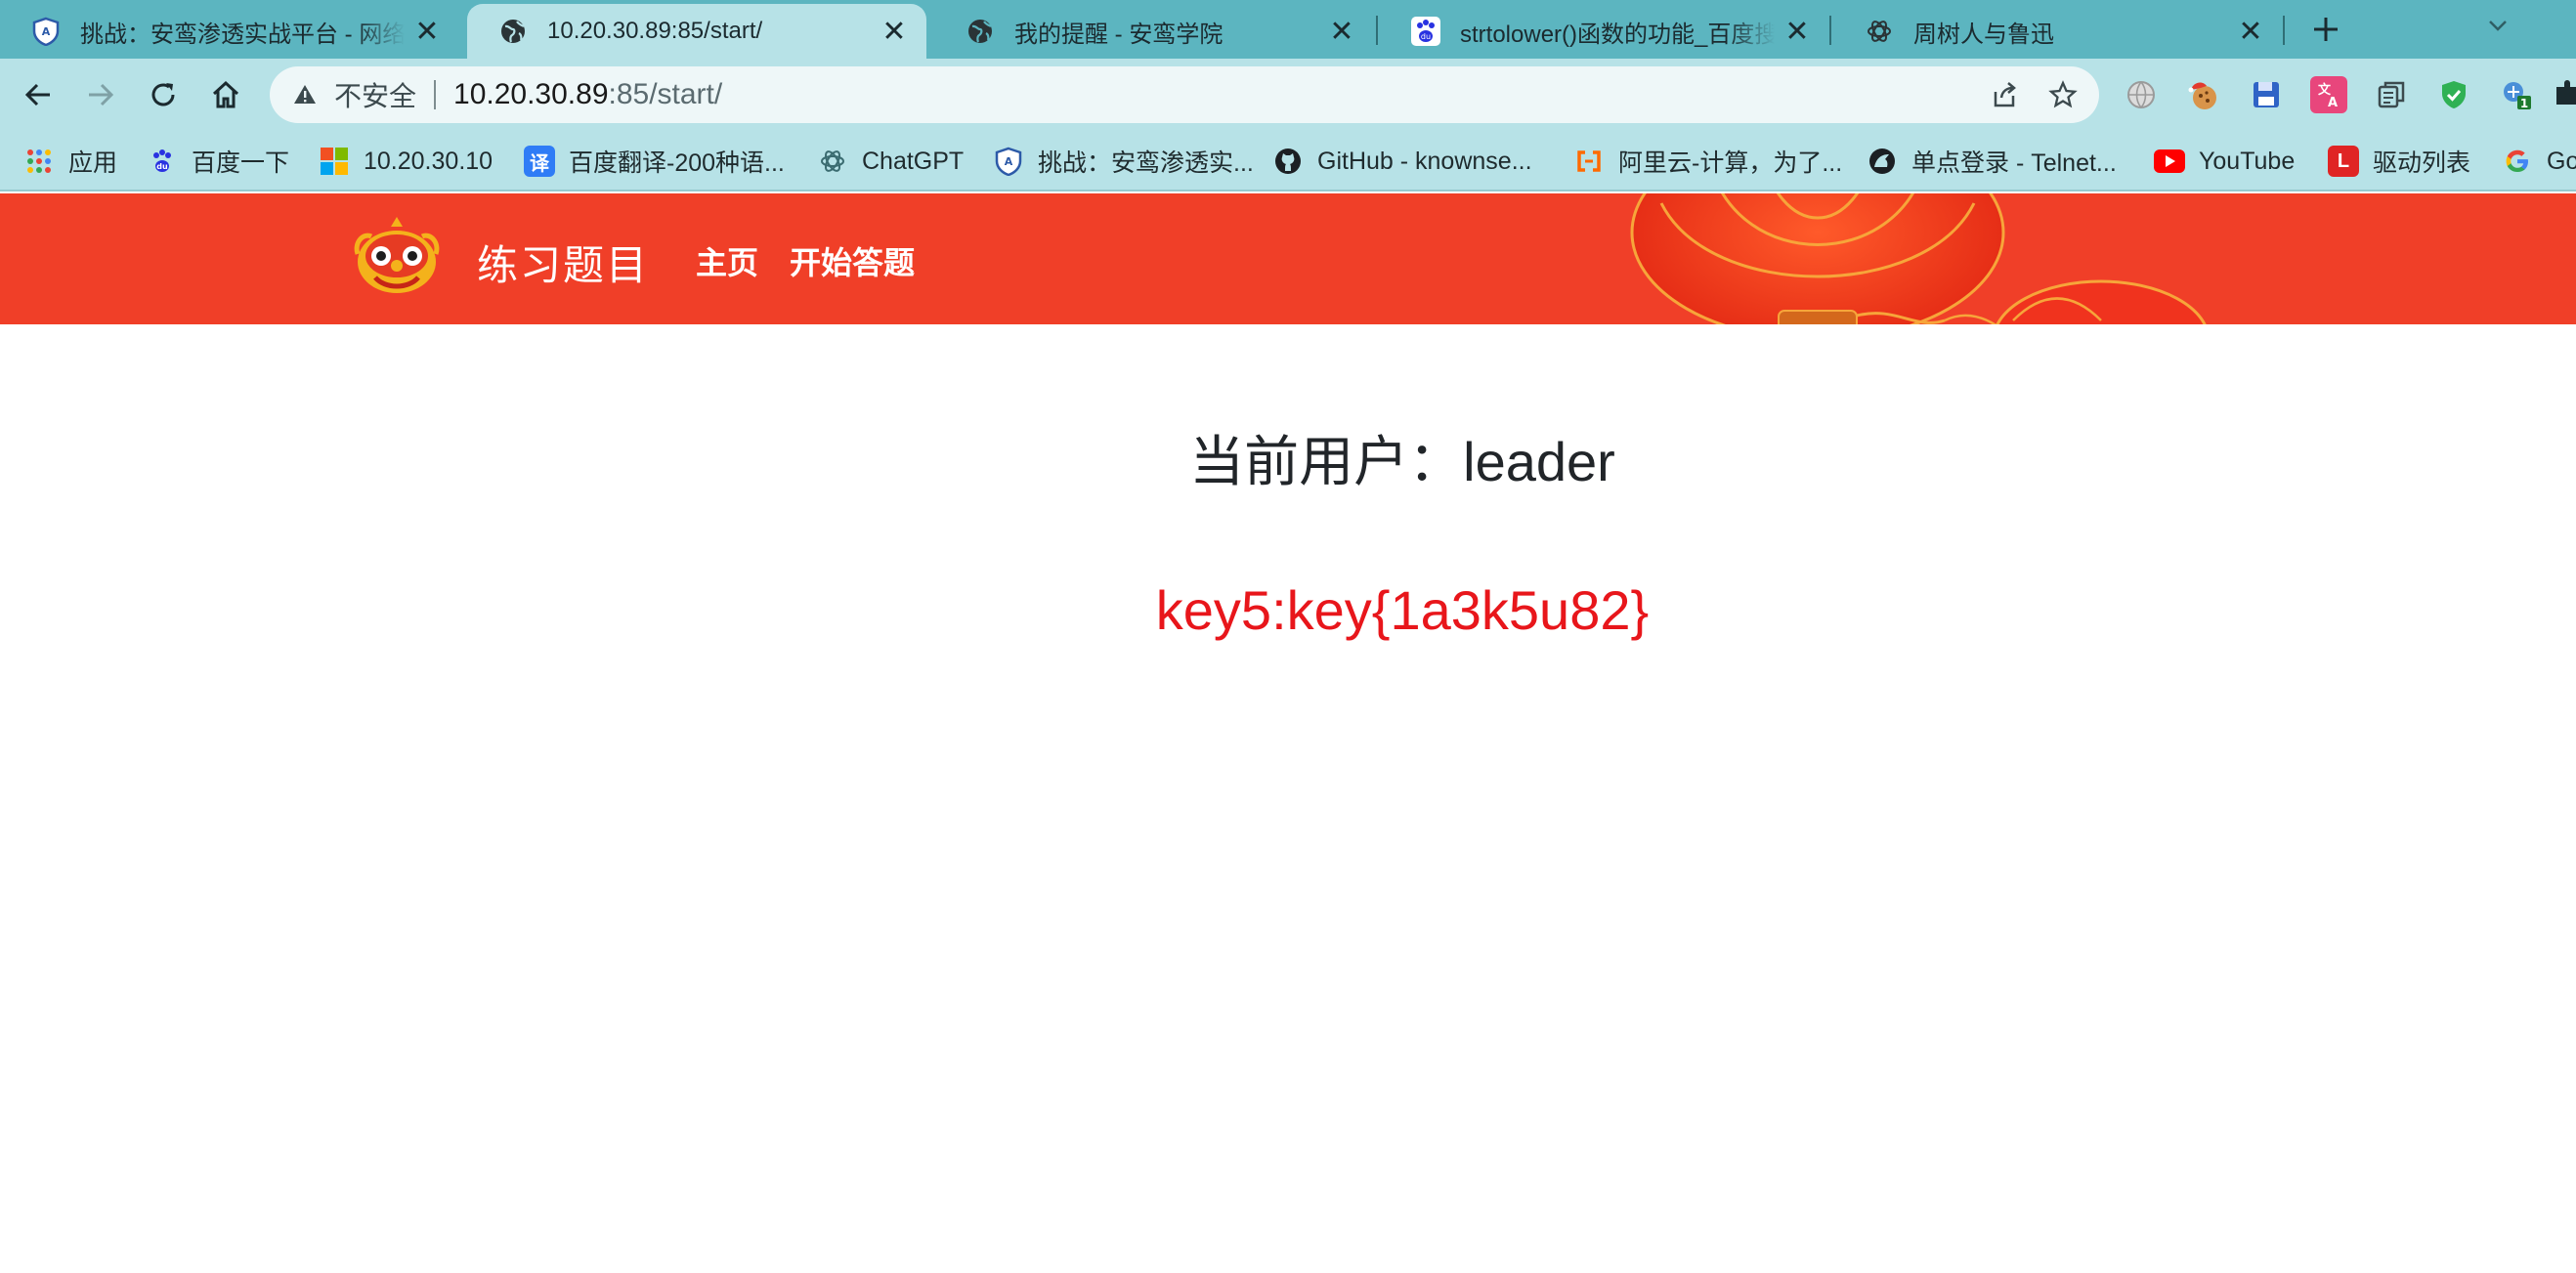 This screenshot has height=1273, width=2576. What do you see at coordinates (397, 255) in the screenshot?
I see `lion-dance-logo-icon` at bounding box center [397, 255].